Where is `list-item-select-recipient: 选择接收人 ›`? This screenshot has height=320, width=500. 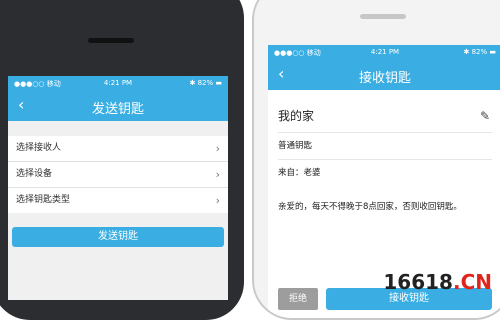 list-item-select-recipient: 选择接收人 › is located at coordinates (118, 149).